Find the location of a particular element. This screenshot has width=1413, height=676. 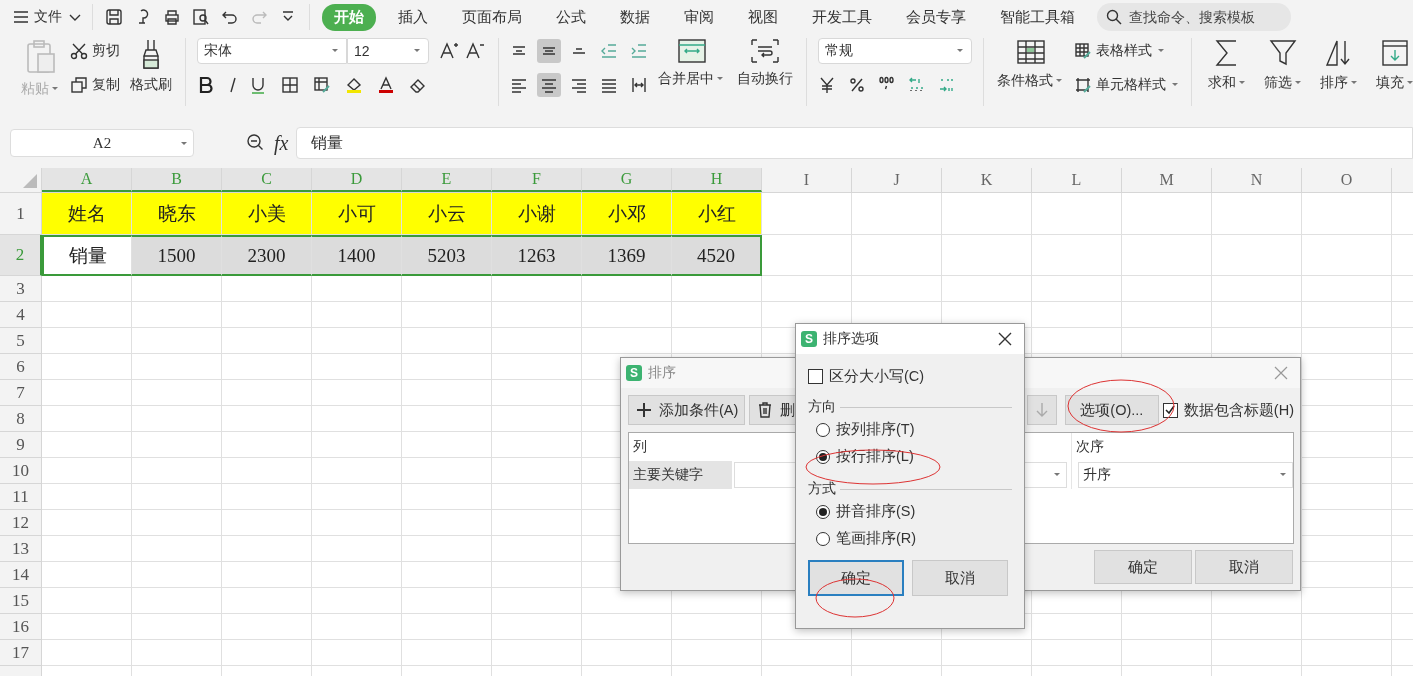

dialog-title: 排序选项 is located at coordinates (851, 339).